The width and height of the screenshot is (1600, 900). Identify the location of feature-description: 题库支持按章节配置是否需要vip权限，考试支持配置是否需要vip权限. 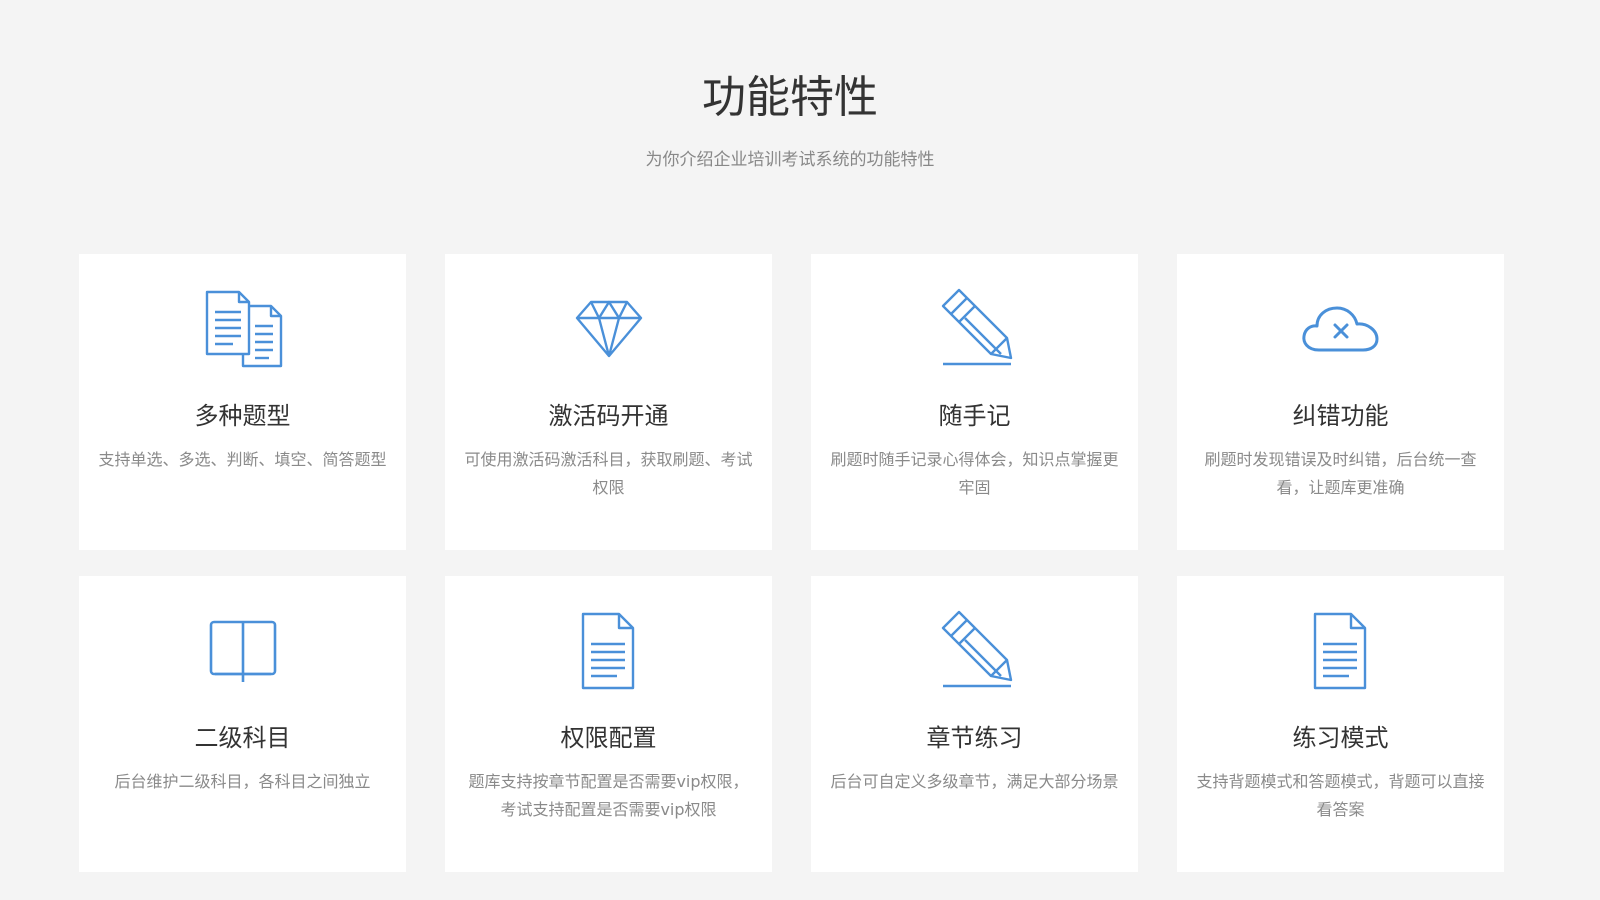
(608, 795).